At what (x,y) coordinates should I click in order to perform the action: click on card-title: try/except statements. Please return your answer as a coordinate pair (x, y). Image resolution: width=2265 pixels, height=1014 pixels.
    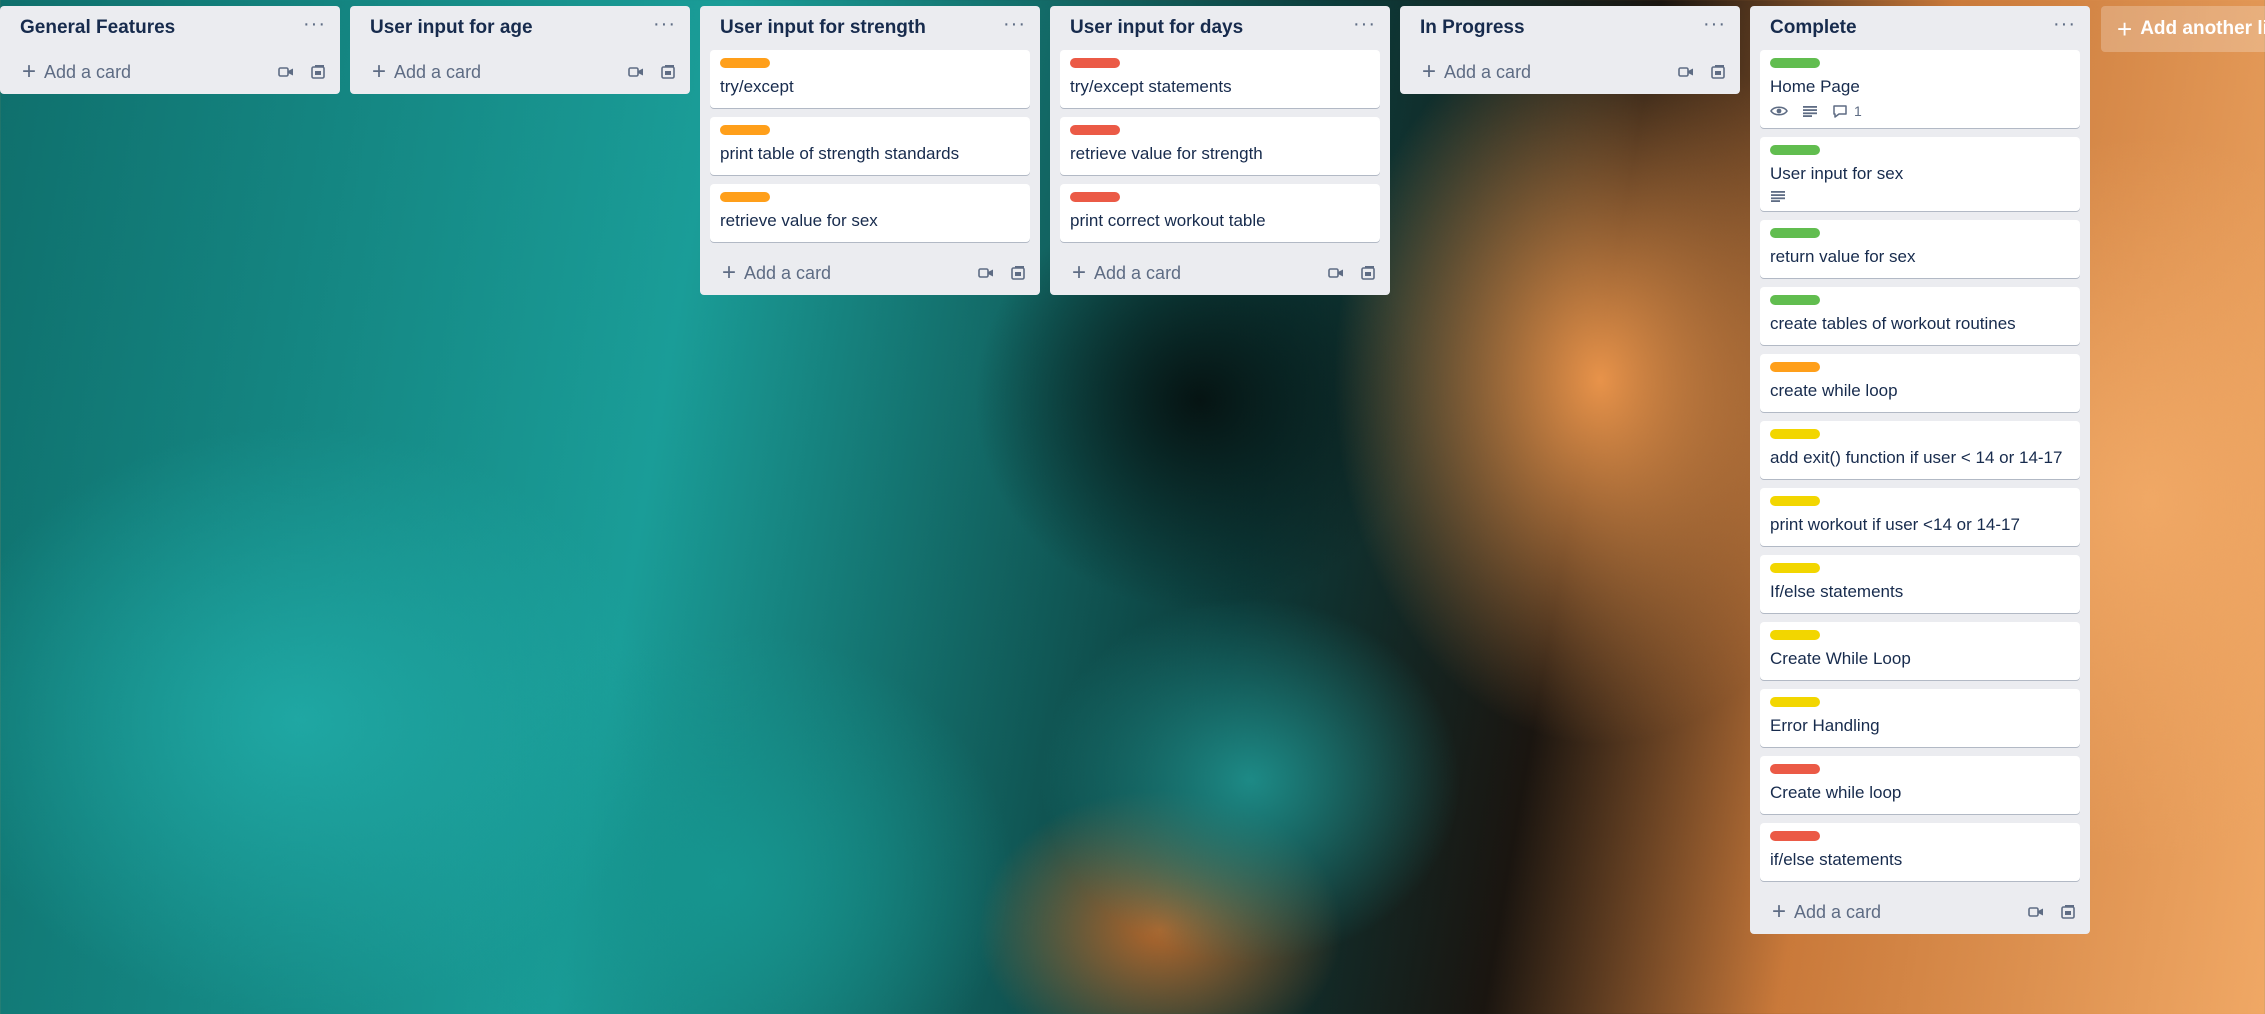
    Looking at the image, I should click on (1151, 86).